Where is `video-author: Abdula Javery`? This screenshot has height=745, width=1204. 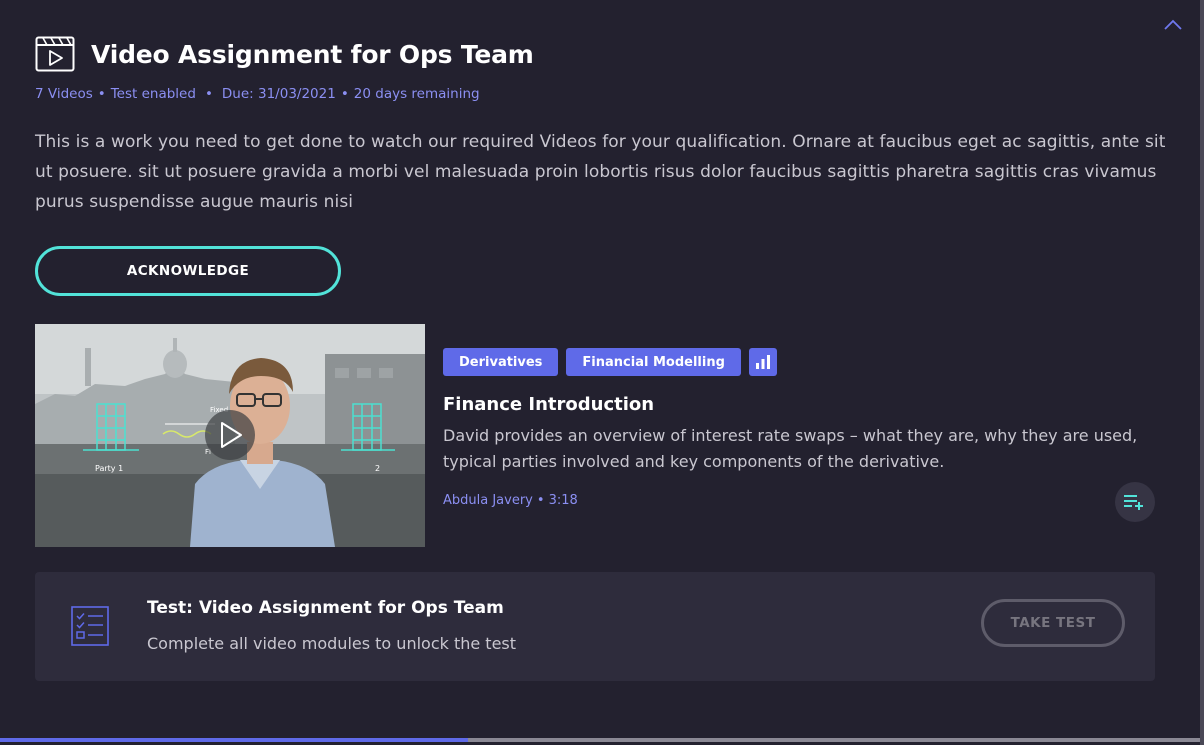
video-author: Abdula Javery is located at coordinates (488, 500).